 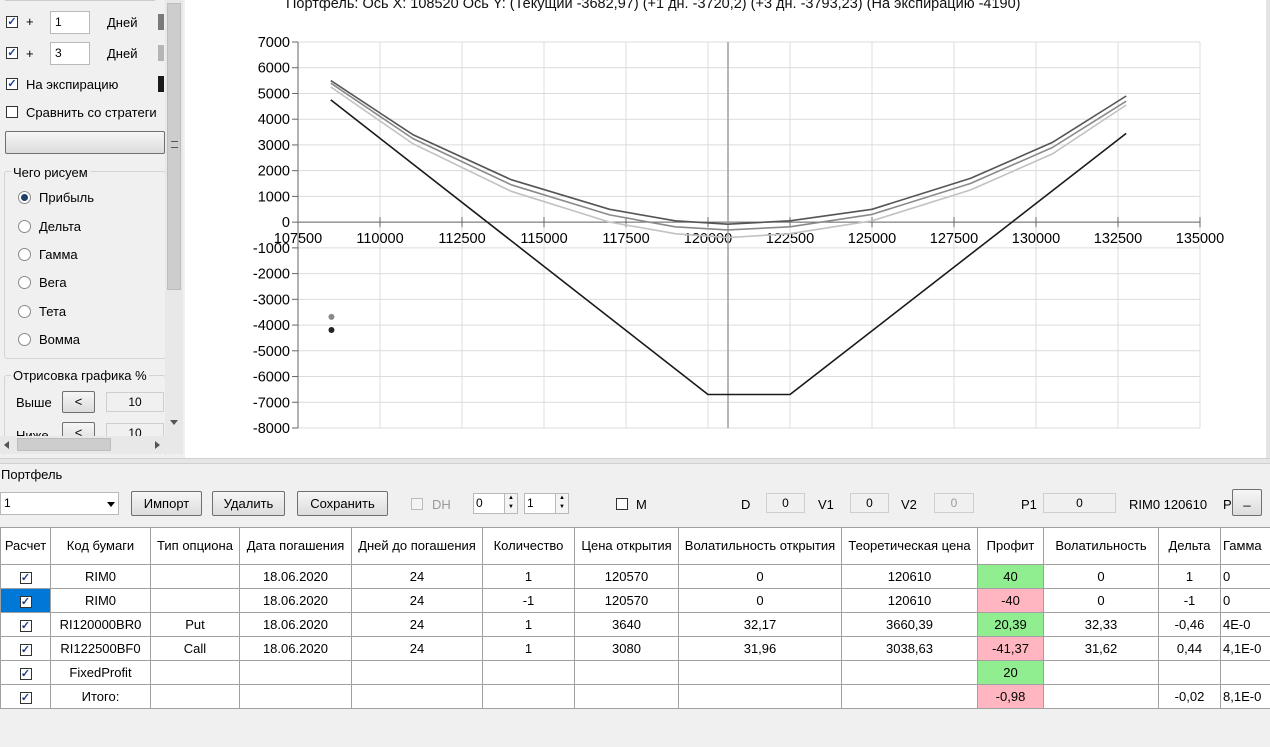 I want to click on cell-delta: -0,02, so click(x=1189, y=696).